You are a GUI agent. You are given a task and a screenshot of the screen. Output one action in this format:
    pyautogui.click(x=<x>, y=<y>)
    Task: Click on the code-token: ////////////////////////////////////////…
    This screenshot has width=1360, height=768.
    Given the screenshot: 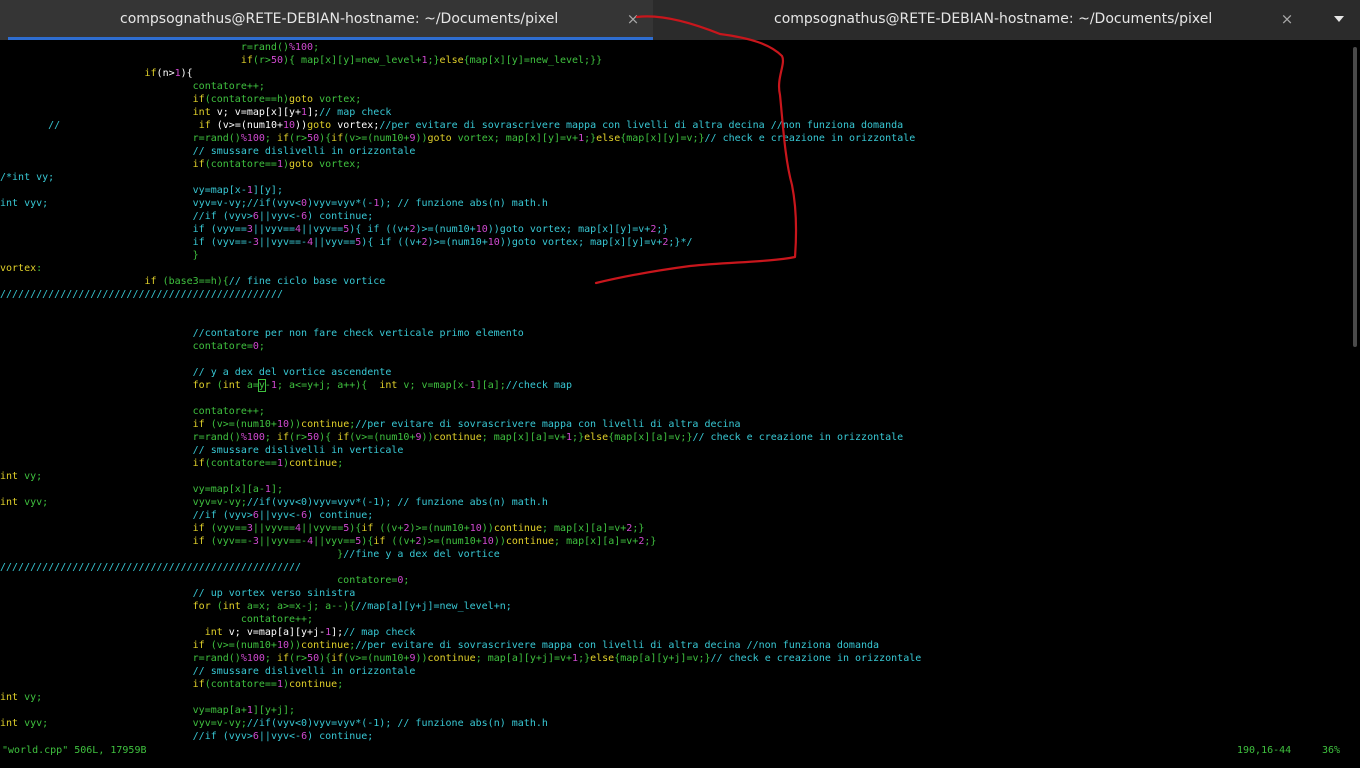 What is the action you would take?
    pyautogui.click(x=151, y=567)
    